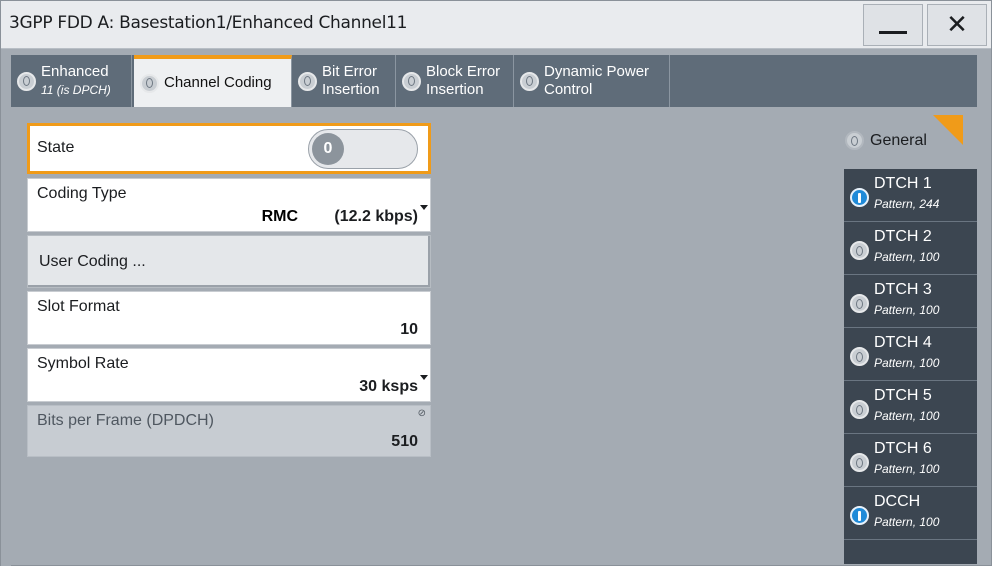 This screenshot has width=992, height=566. I want to click on general-item: General, so click(886, 140).